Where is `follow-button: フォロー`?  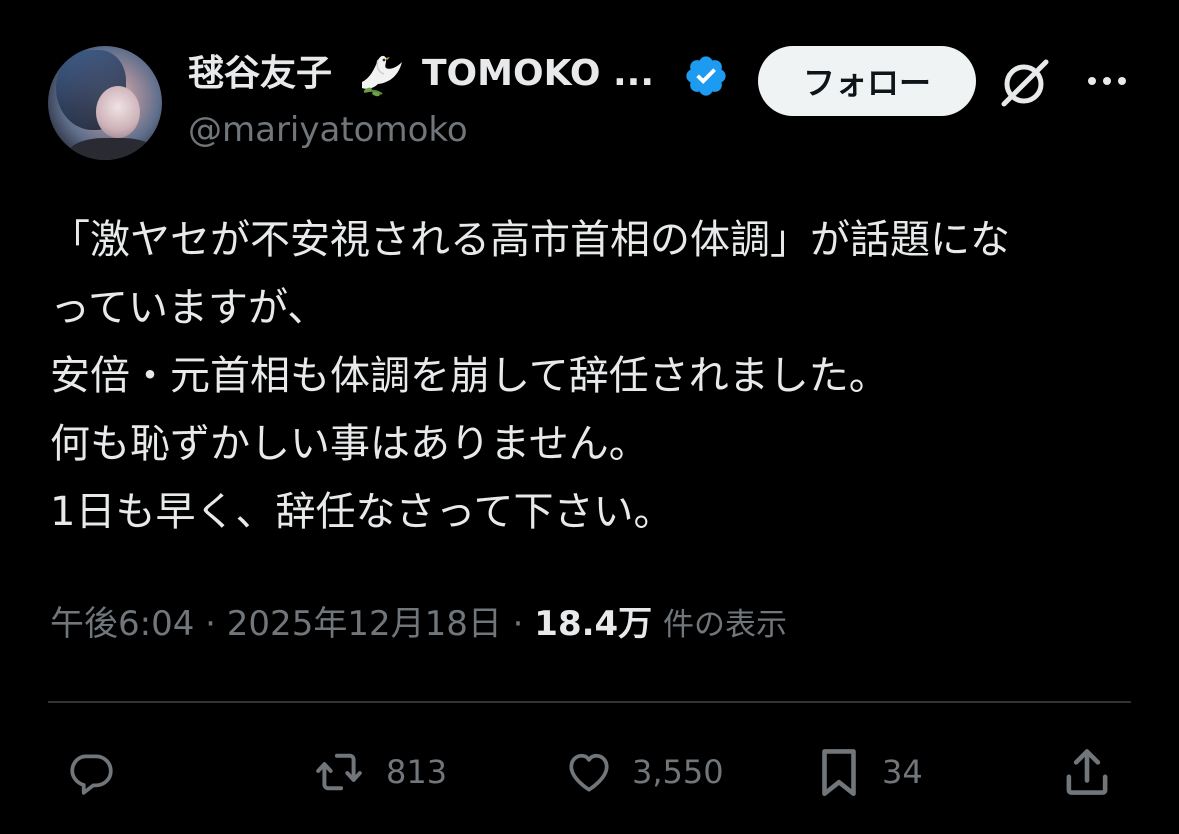
follow-button: フォロー is located at coordinates (867, 81).